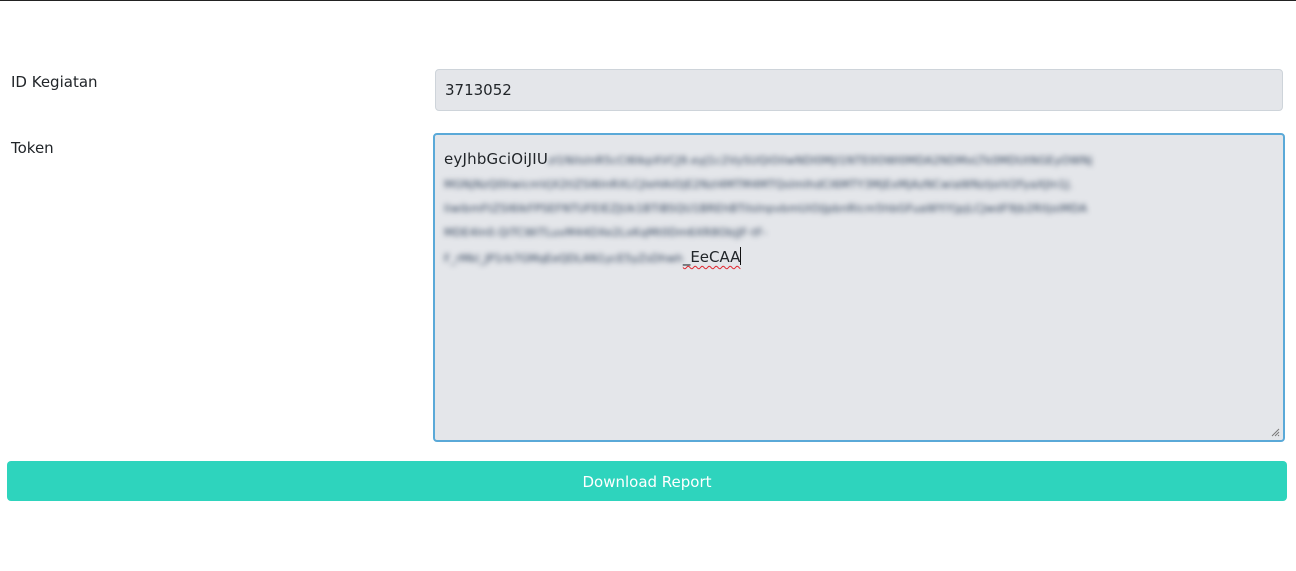  I want to click on token-visible-end: _EeCAA, so click(711, 257).